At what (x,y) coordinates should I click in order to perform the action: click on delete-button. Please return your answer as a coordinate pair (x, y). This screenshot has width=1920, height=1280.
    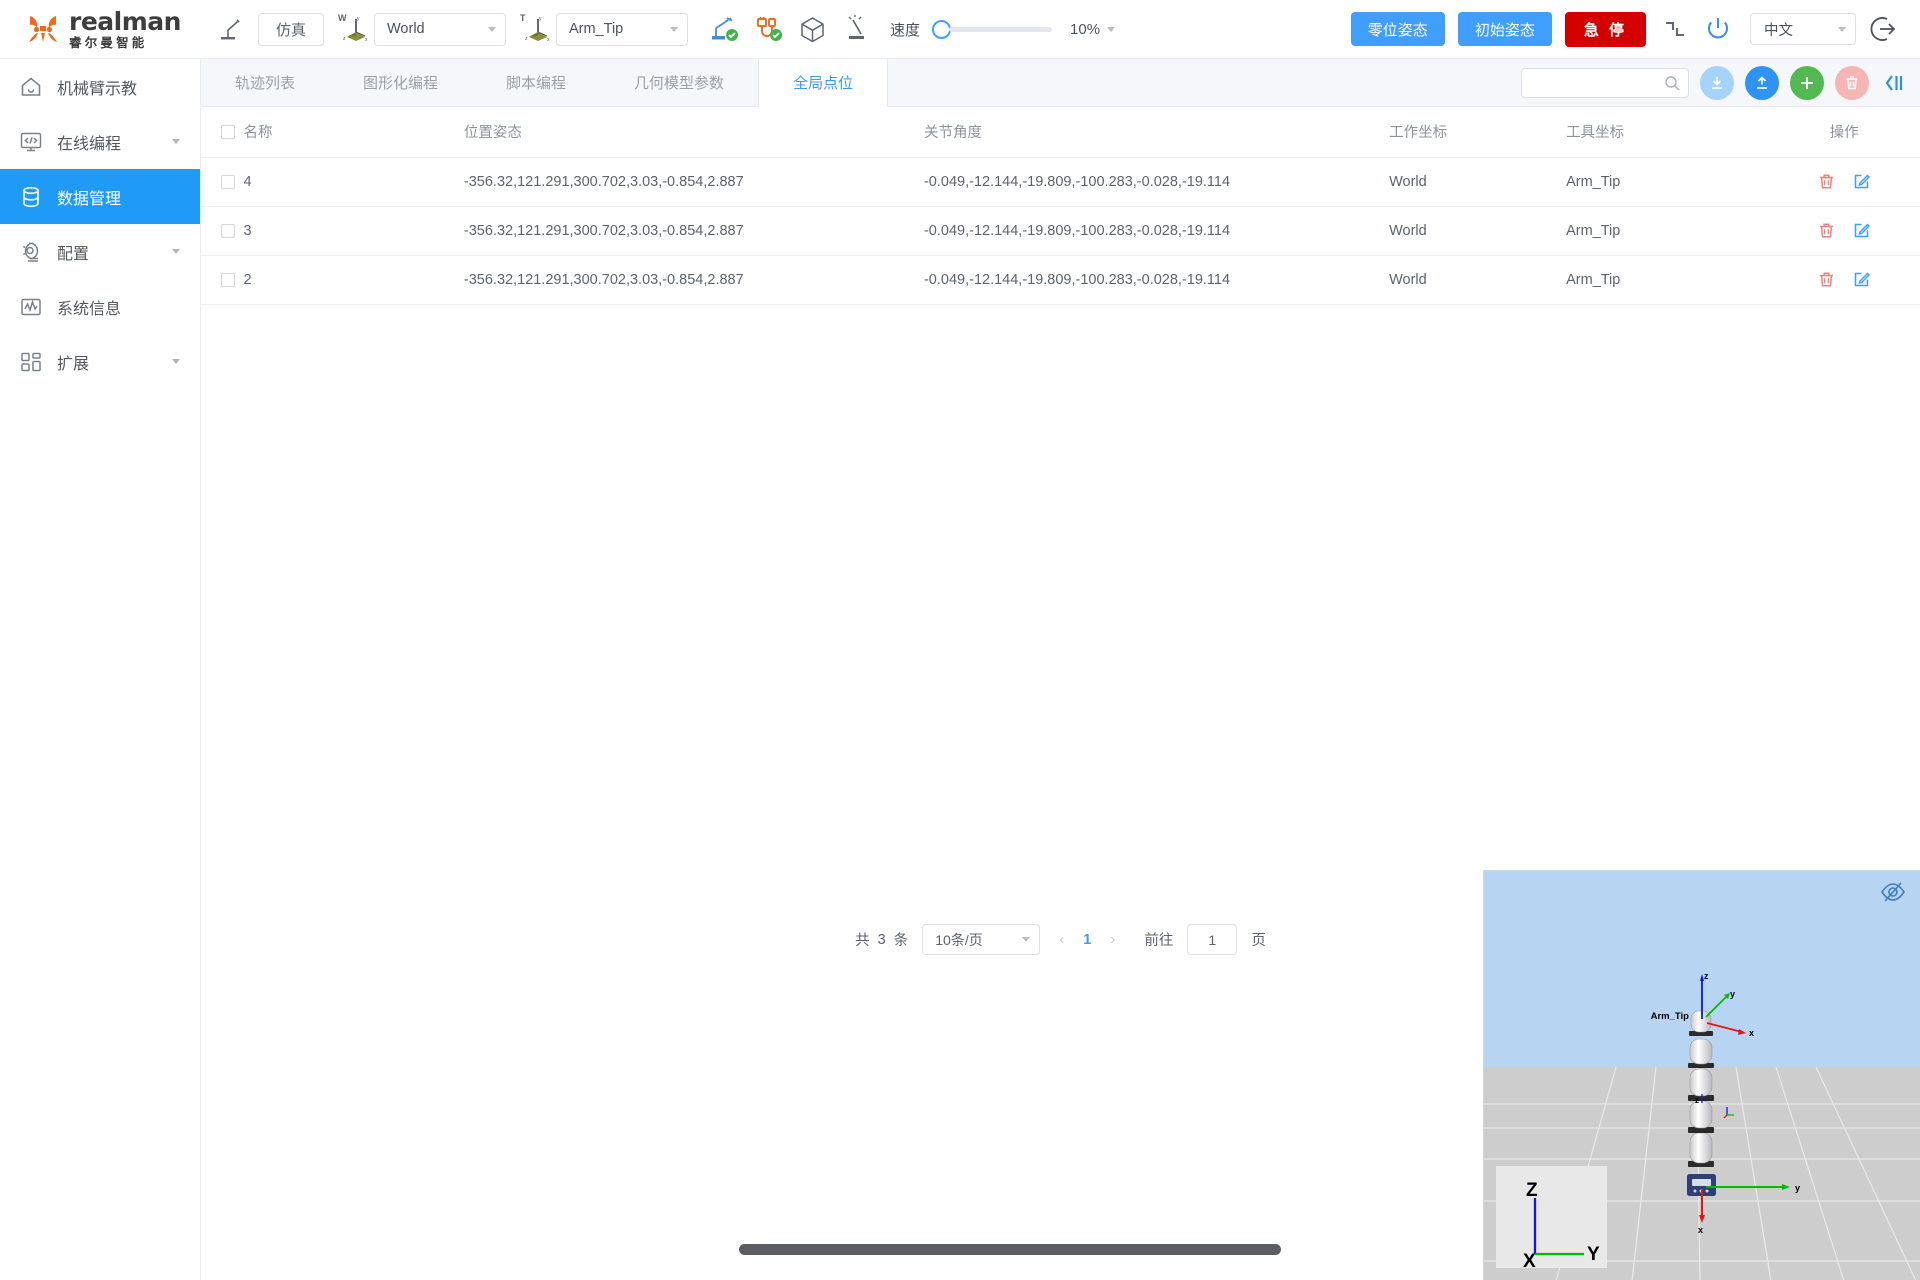
    Looking at the image, I should click on (1852, 83).